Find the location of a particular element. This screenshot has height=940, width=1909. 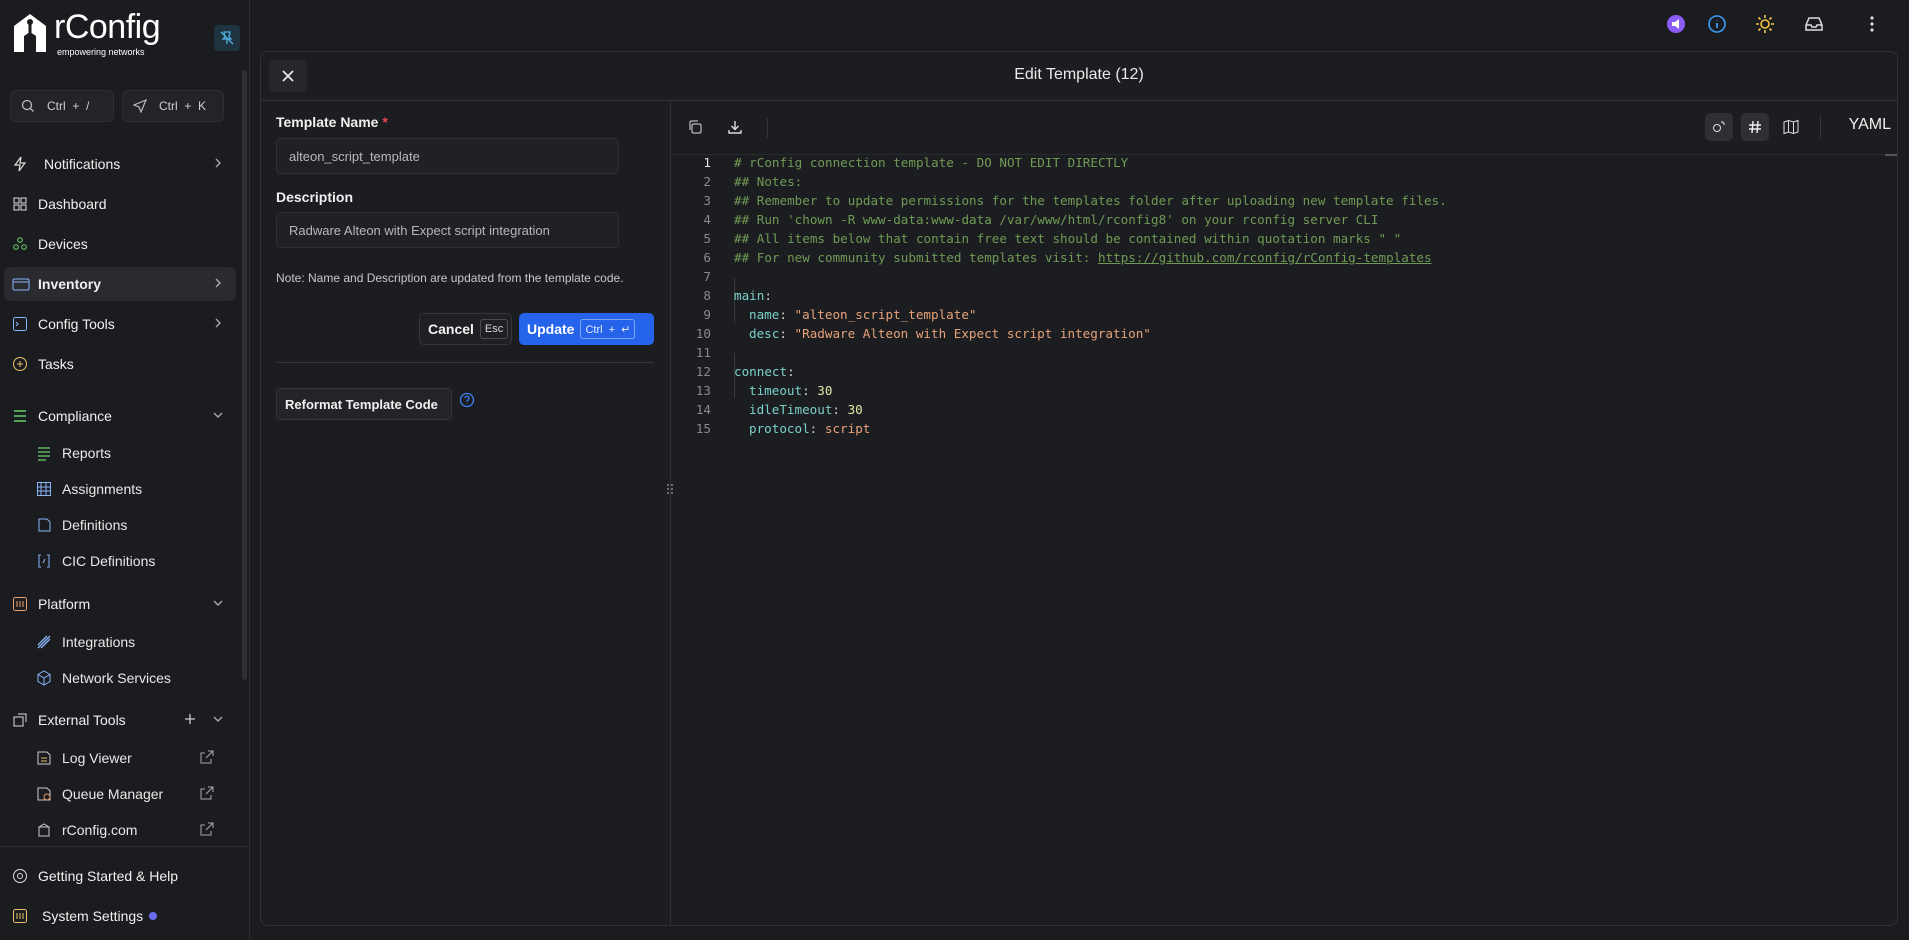

code-line: timeout: 30 is located at coordinates (790, 390).